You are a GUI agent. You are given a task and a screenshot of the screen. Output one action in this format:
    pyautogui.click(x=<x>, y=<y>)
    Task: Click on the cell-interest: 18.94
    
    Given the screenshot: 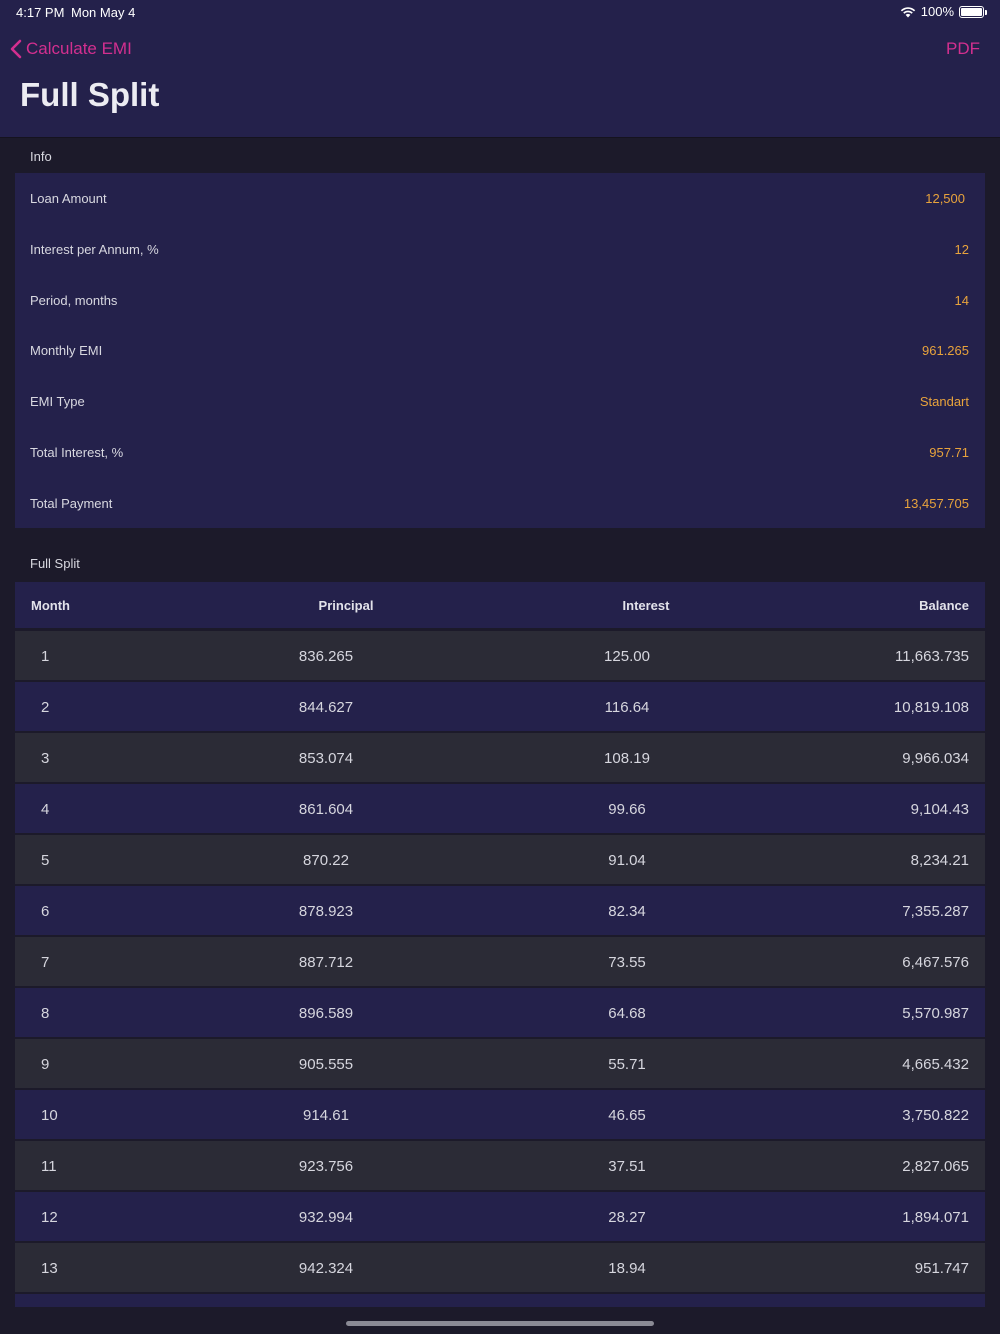 What is the action you would take?
    pyautogui.click(x=627, y=1268)
    